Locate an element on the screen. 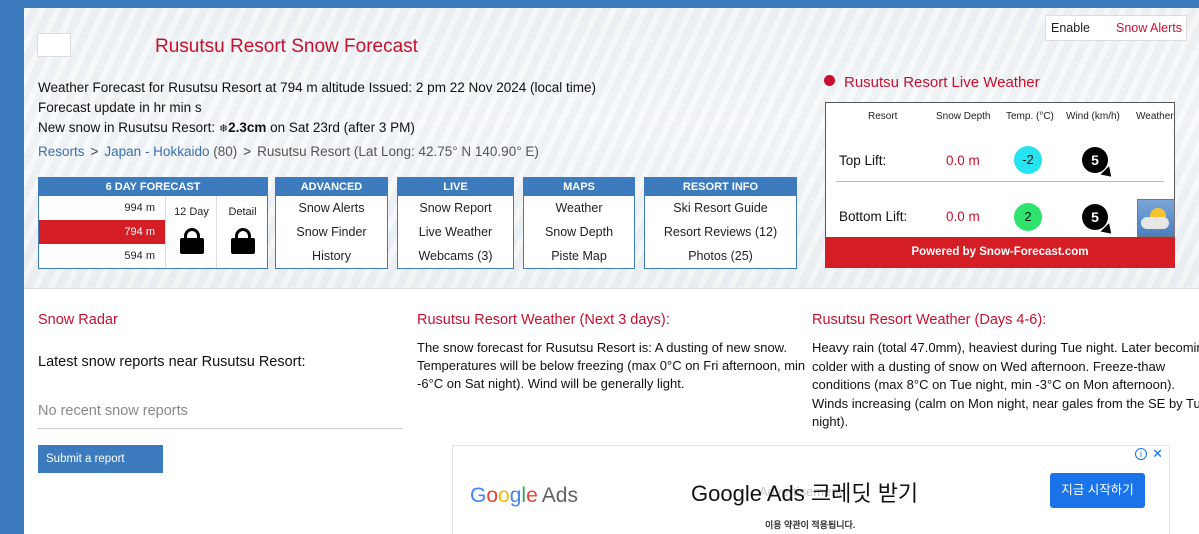  col-snow-depth: Snow Depth is located at coordinates (963, 116).